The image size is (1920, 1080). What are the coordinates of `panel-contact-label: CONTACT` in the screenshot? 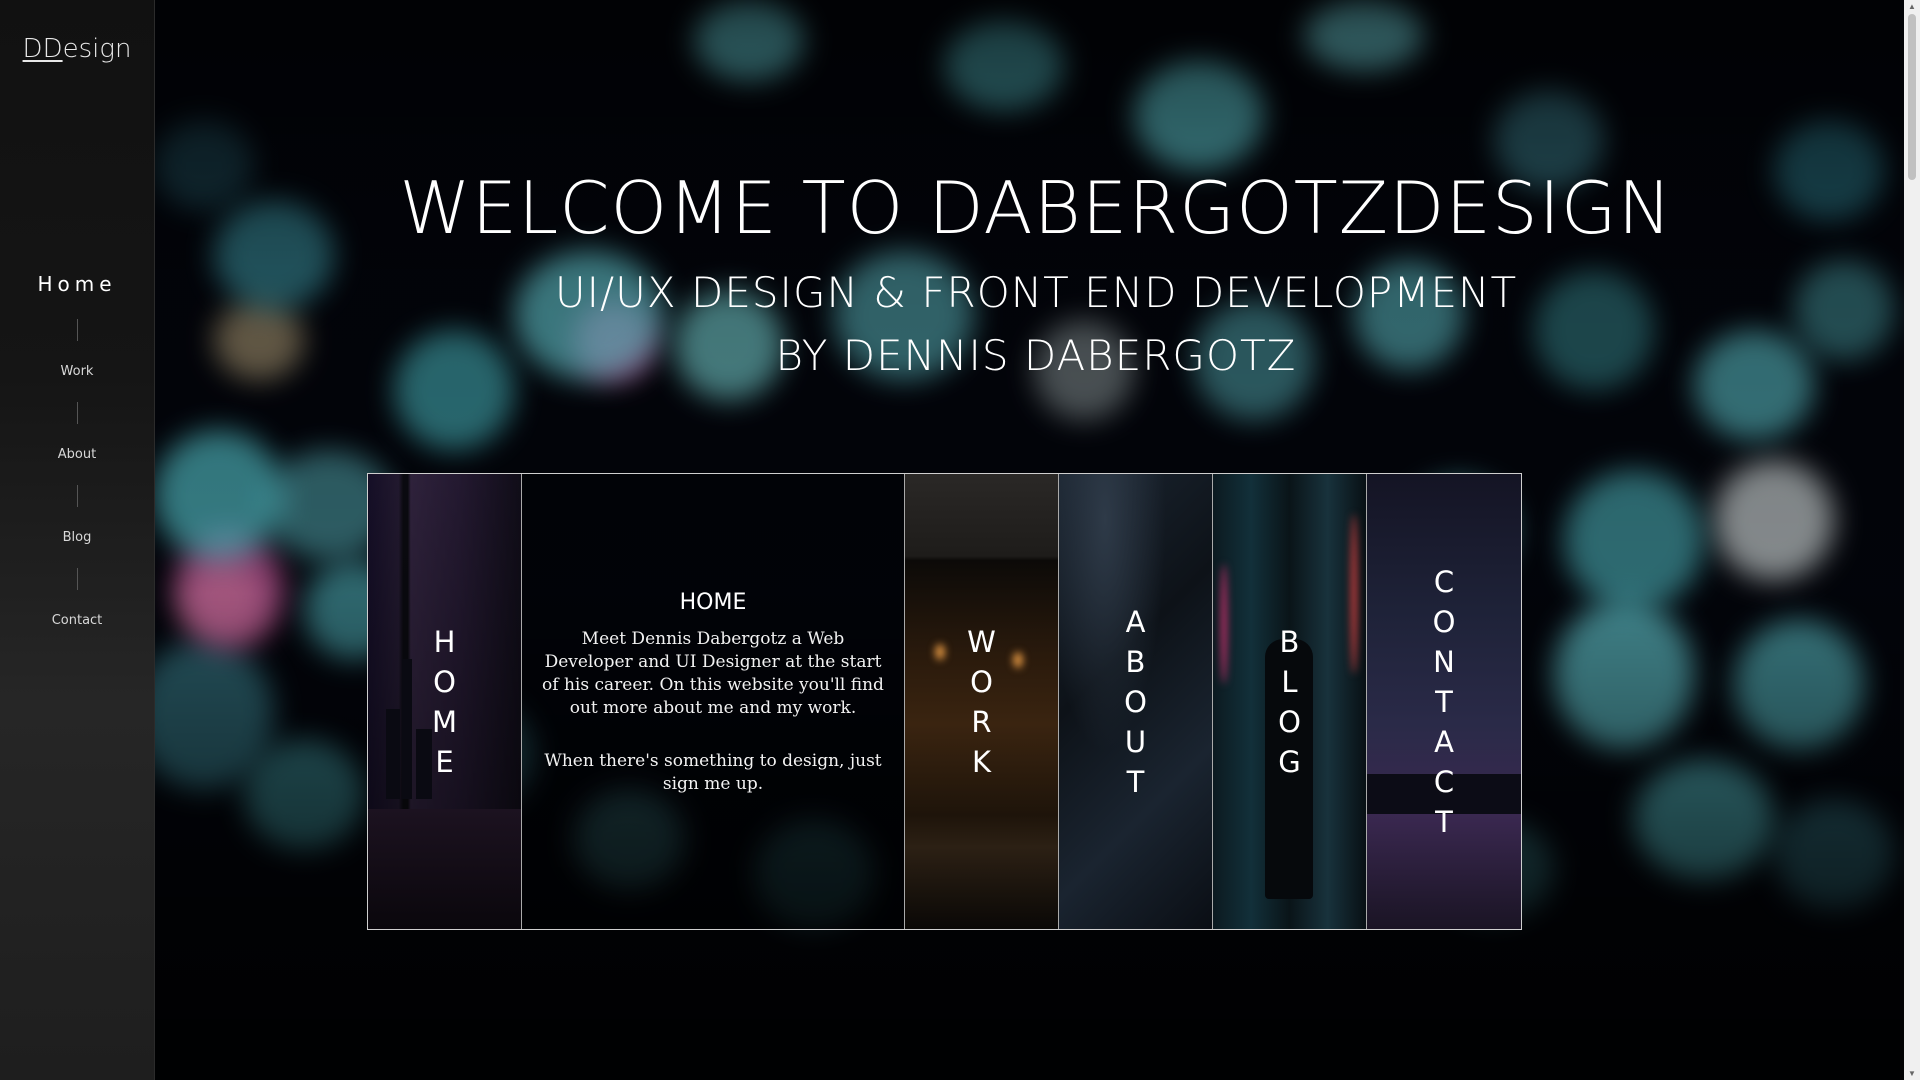 It's located at (1444, 702).